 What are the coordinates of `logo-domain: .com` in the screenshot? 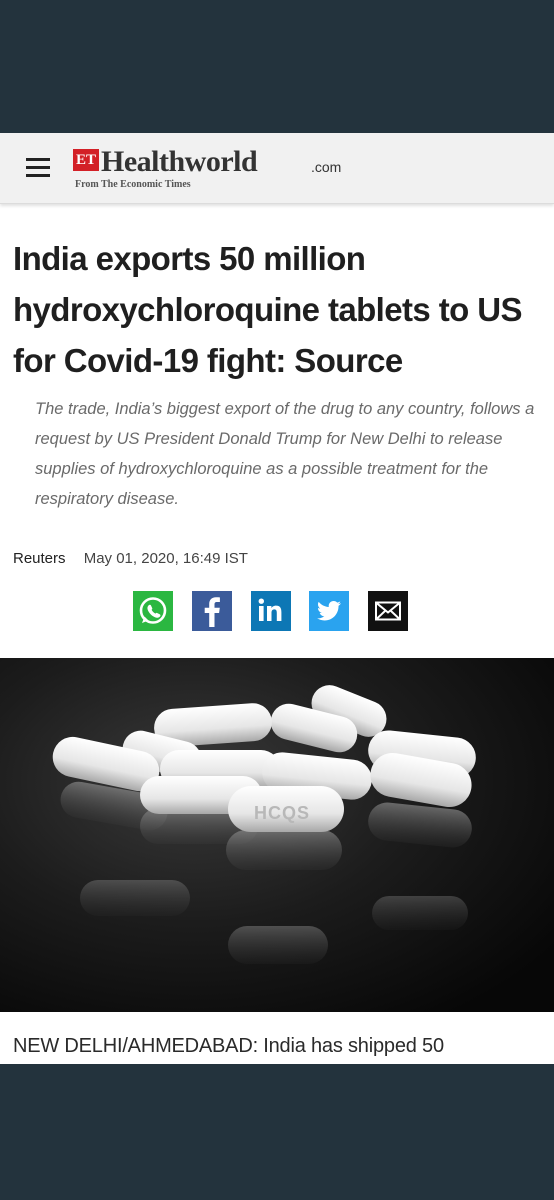 It's located at (326, 167).